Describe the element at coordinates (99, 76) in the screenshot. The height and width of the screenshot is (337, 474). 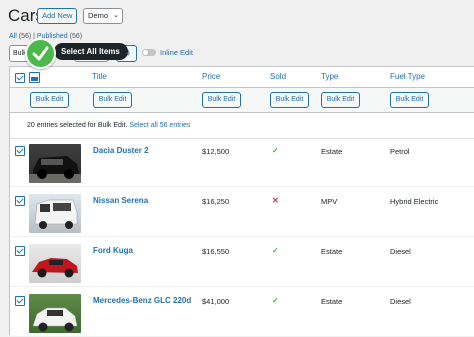
I see `column-title: Title` at that location.